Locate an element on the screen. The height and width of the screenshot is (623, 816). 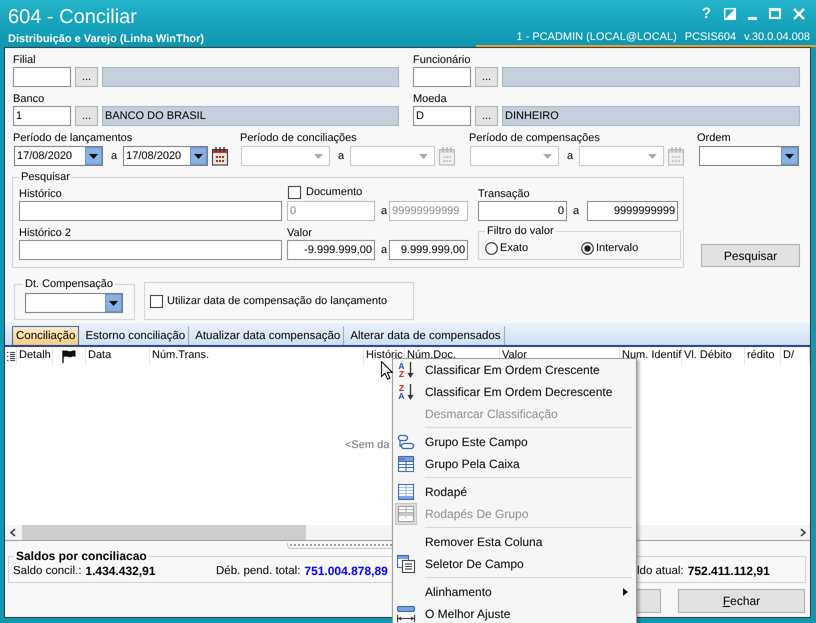
field-label: Moeda is located at coordinates (430, 99).